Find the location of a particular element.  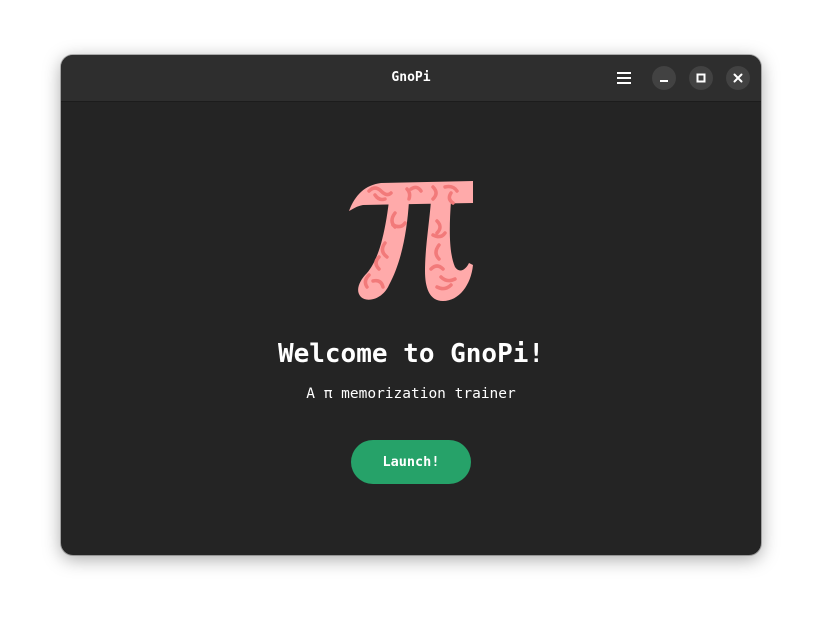

close-icon is located at coordinates (738, 78).